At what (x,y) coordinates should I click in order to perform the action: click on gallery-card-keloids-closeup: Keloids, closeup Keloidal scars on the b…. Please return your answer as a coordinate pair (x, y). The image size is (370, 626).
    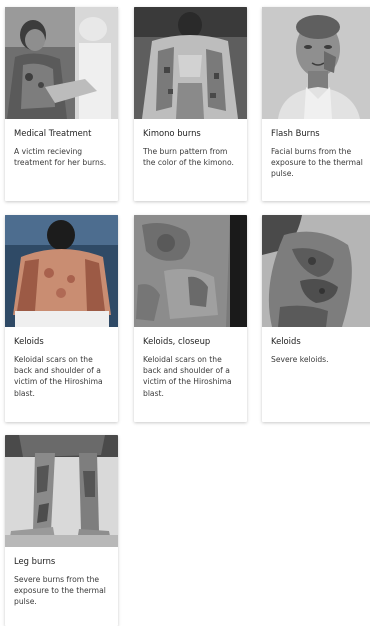
    Looking at the image, I should click on (190, 318).